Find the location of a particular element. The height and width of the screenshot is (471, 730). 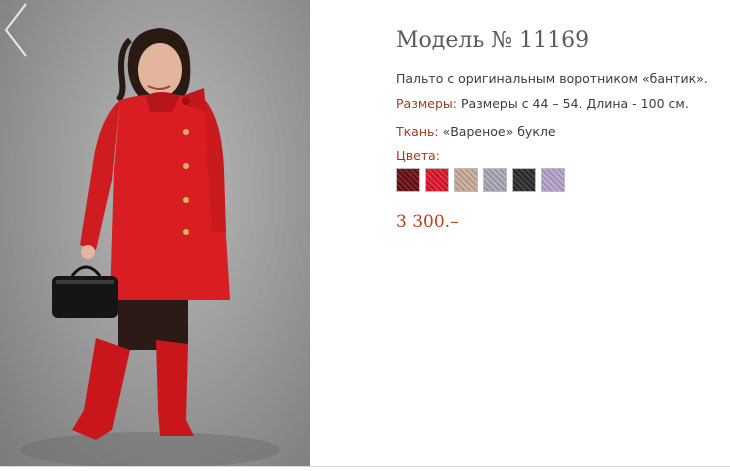

color-swatches is located at coordinates (483, 181).